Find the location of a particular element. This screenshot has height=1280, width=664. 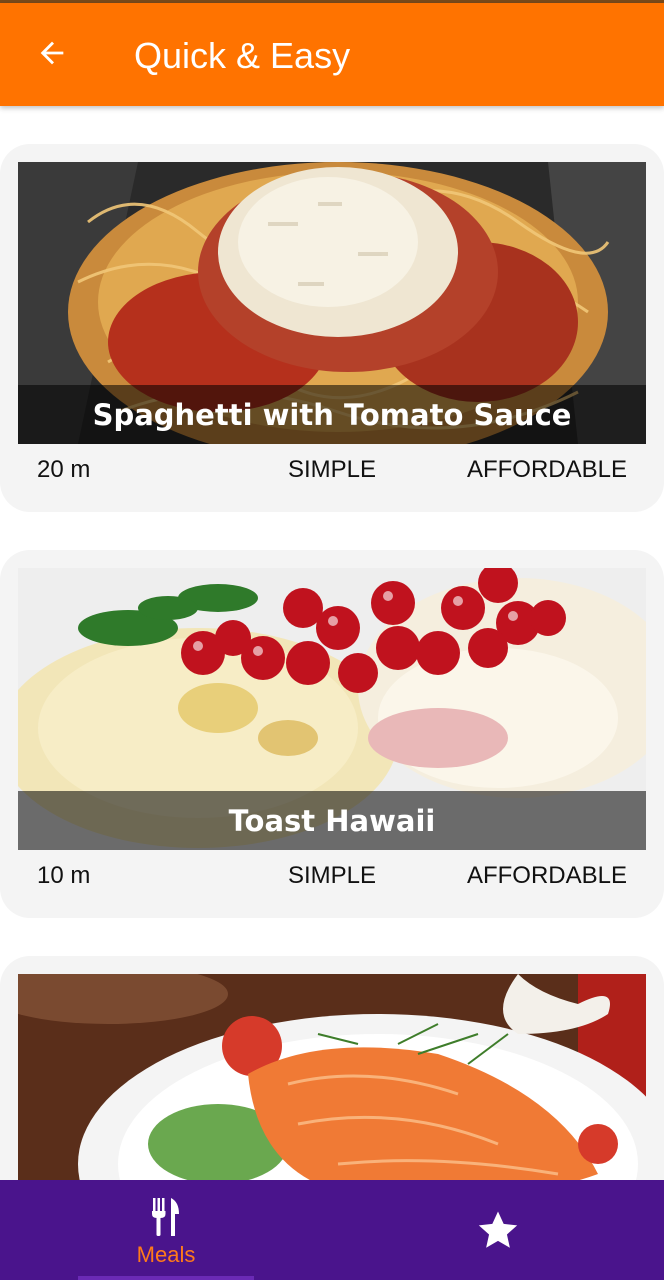

arrow-left-icon is located at coordinates (52, 55).